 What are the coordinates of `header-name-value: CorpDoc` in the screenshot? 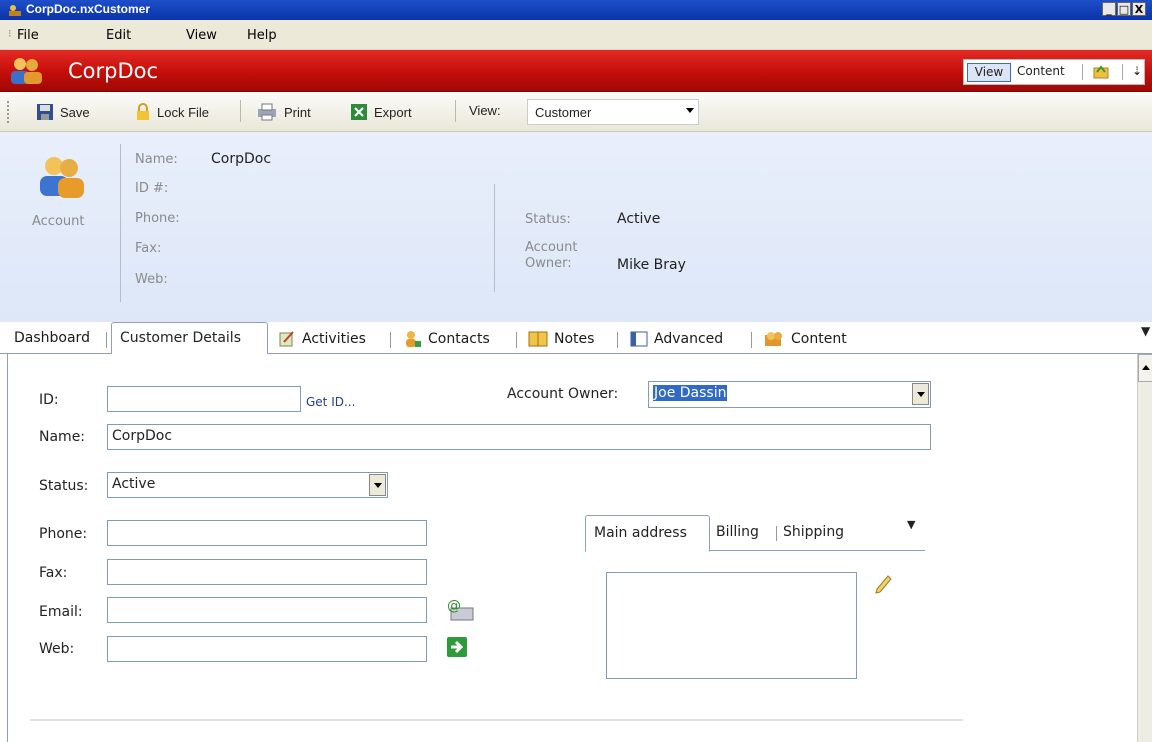 It's located at (241, 159).